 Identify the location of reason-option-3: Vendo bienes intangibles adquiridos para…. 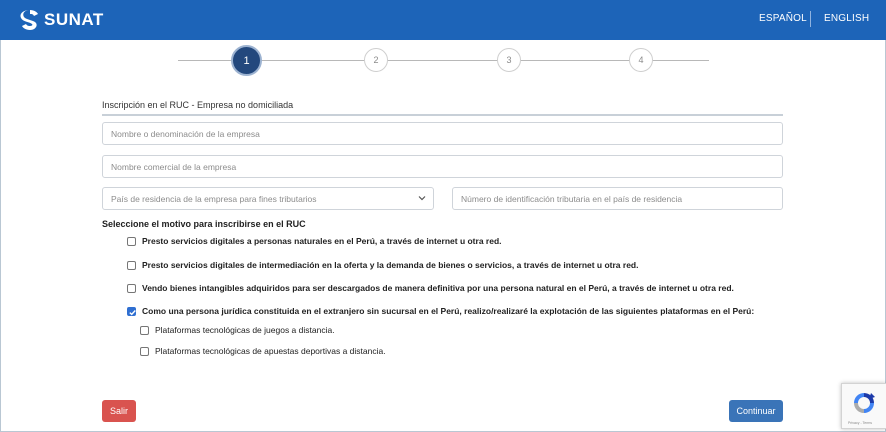
(430, 288).